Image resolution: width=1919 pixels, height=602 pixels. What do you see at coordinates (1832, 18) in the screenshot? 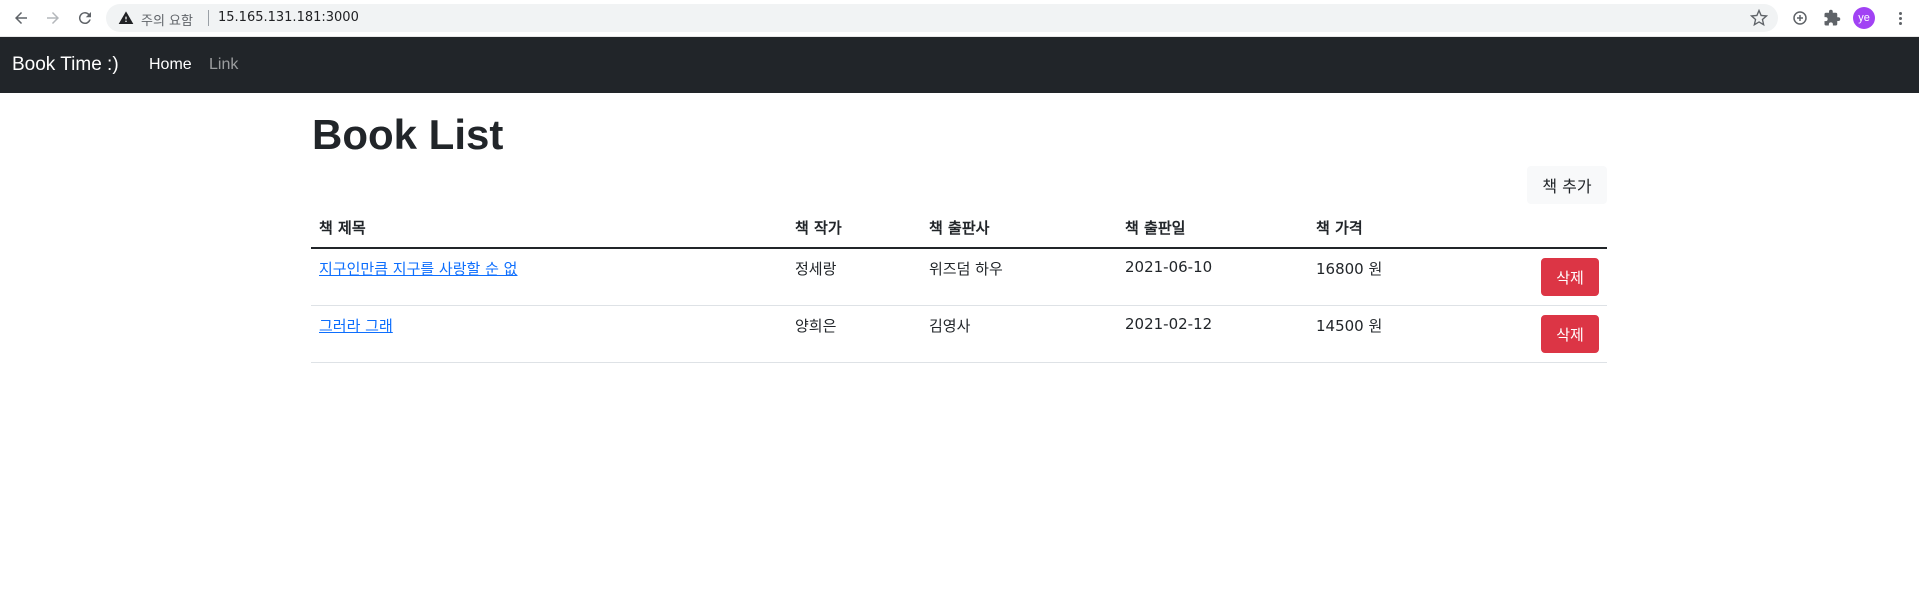
I see `puzzle-icon` at bounding box center [1832, 18].